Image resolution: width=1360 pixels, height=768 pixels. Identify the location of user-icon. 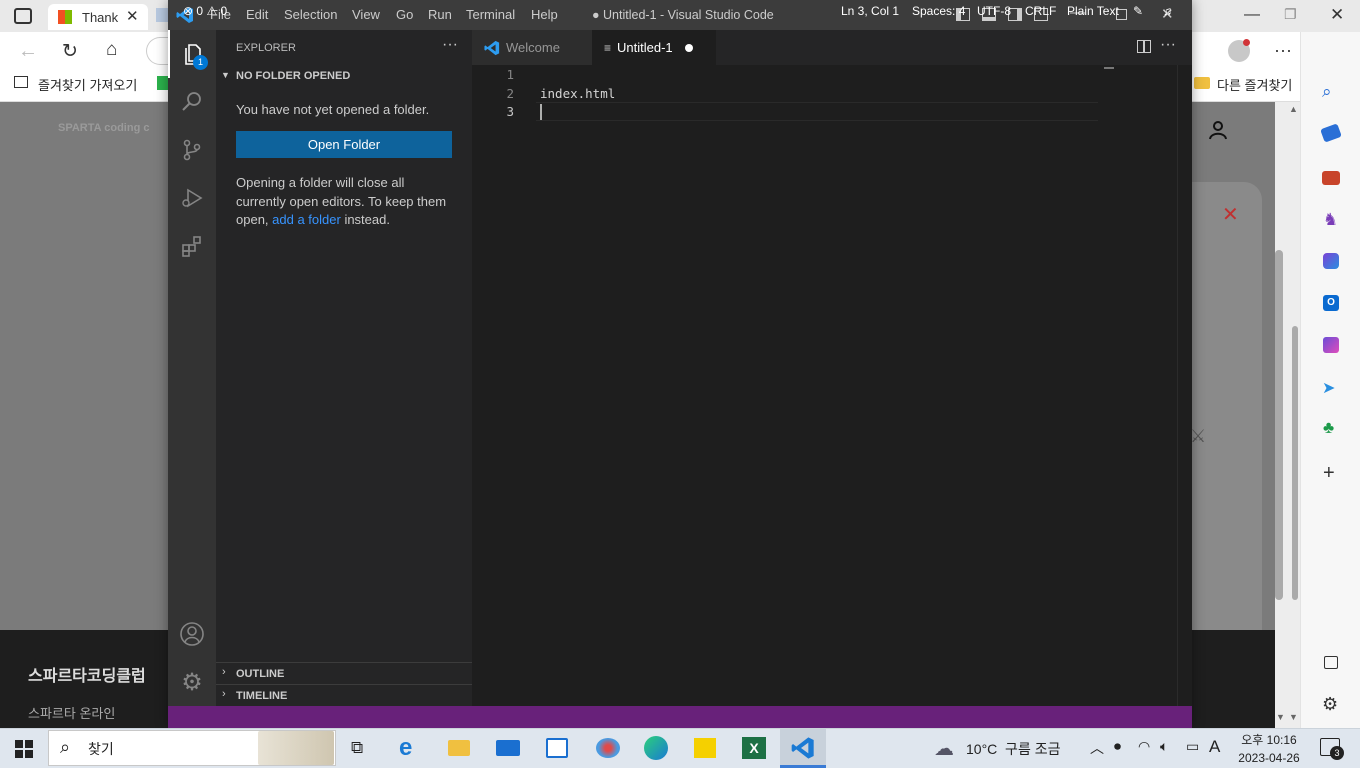
(1218, 130).